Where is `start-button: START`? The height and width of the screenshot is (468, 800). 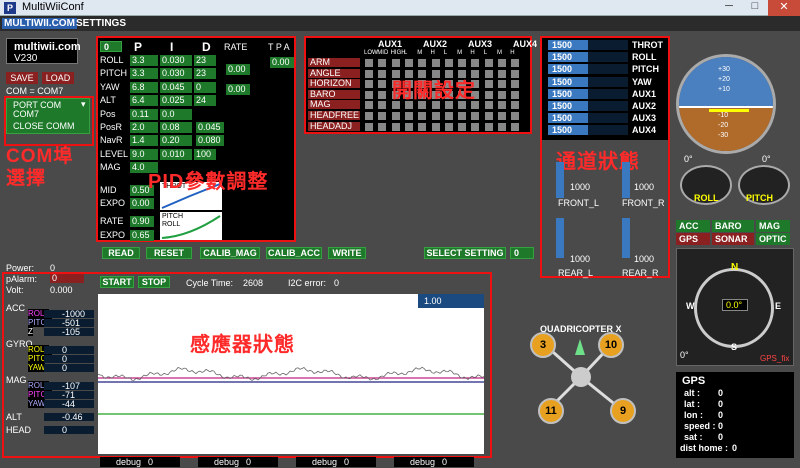 start-button: START is located at coordinates (117, 282).